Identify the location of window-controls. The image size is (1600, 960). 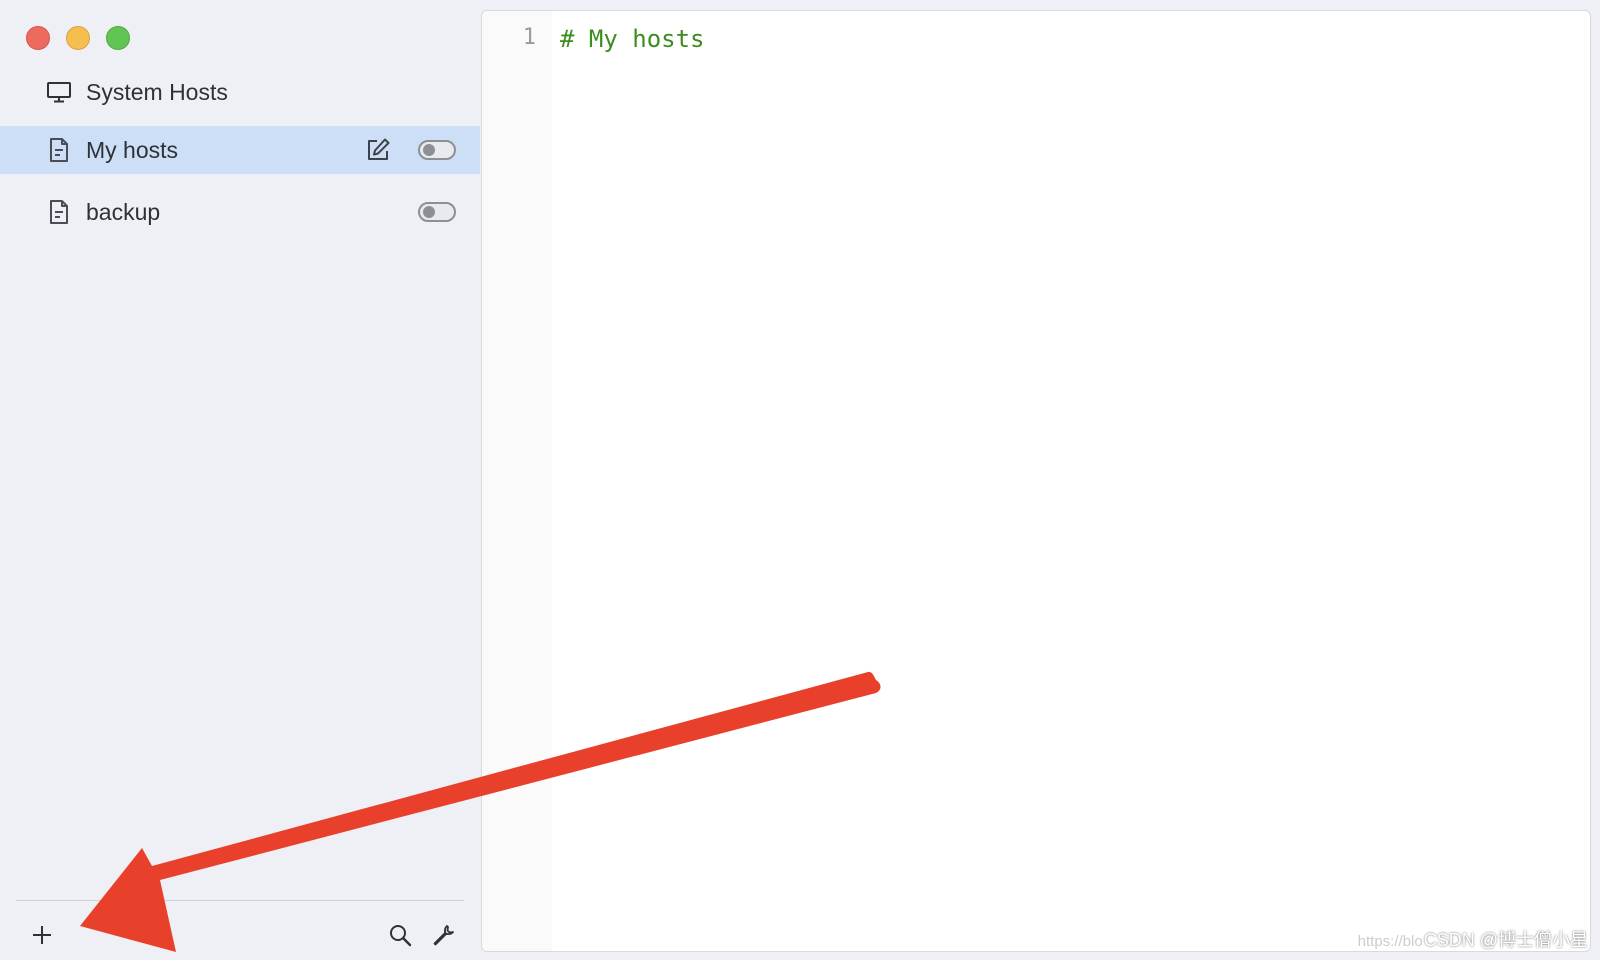
(78, 38).